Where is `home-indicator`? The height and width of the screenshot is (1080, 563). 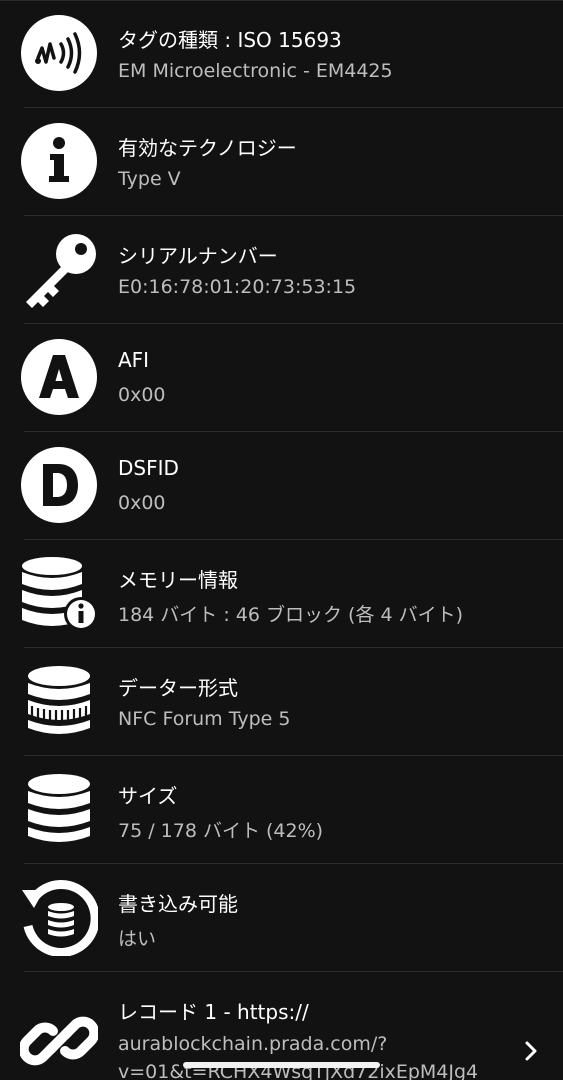 home-indicator is located at coordinates (281, 1065).